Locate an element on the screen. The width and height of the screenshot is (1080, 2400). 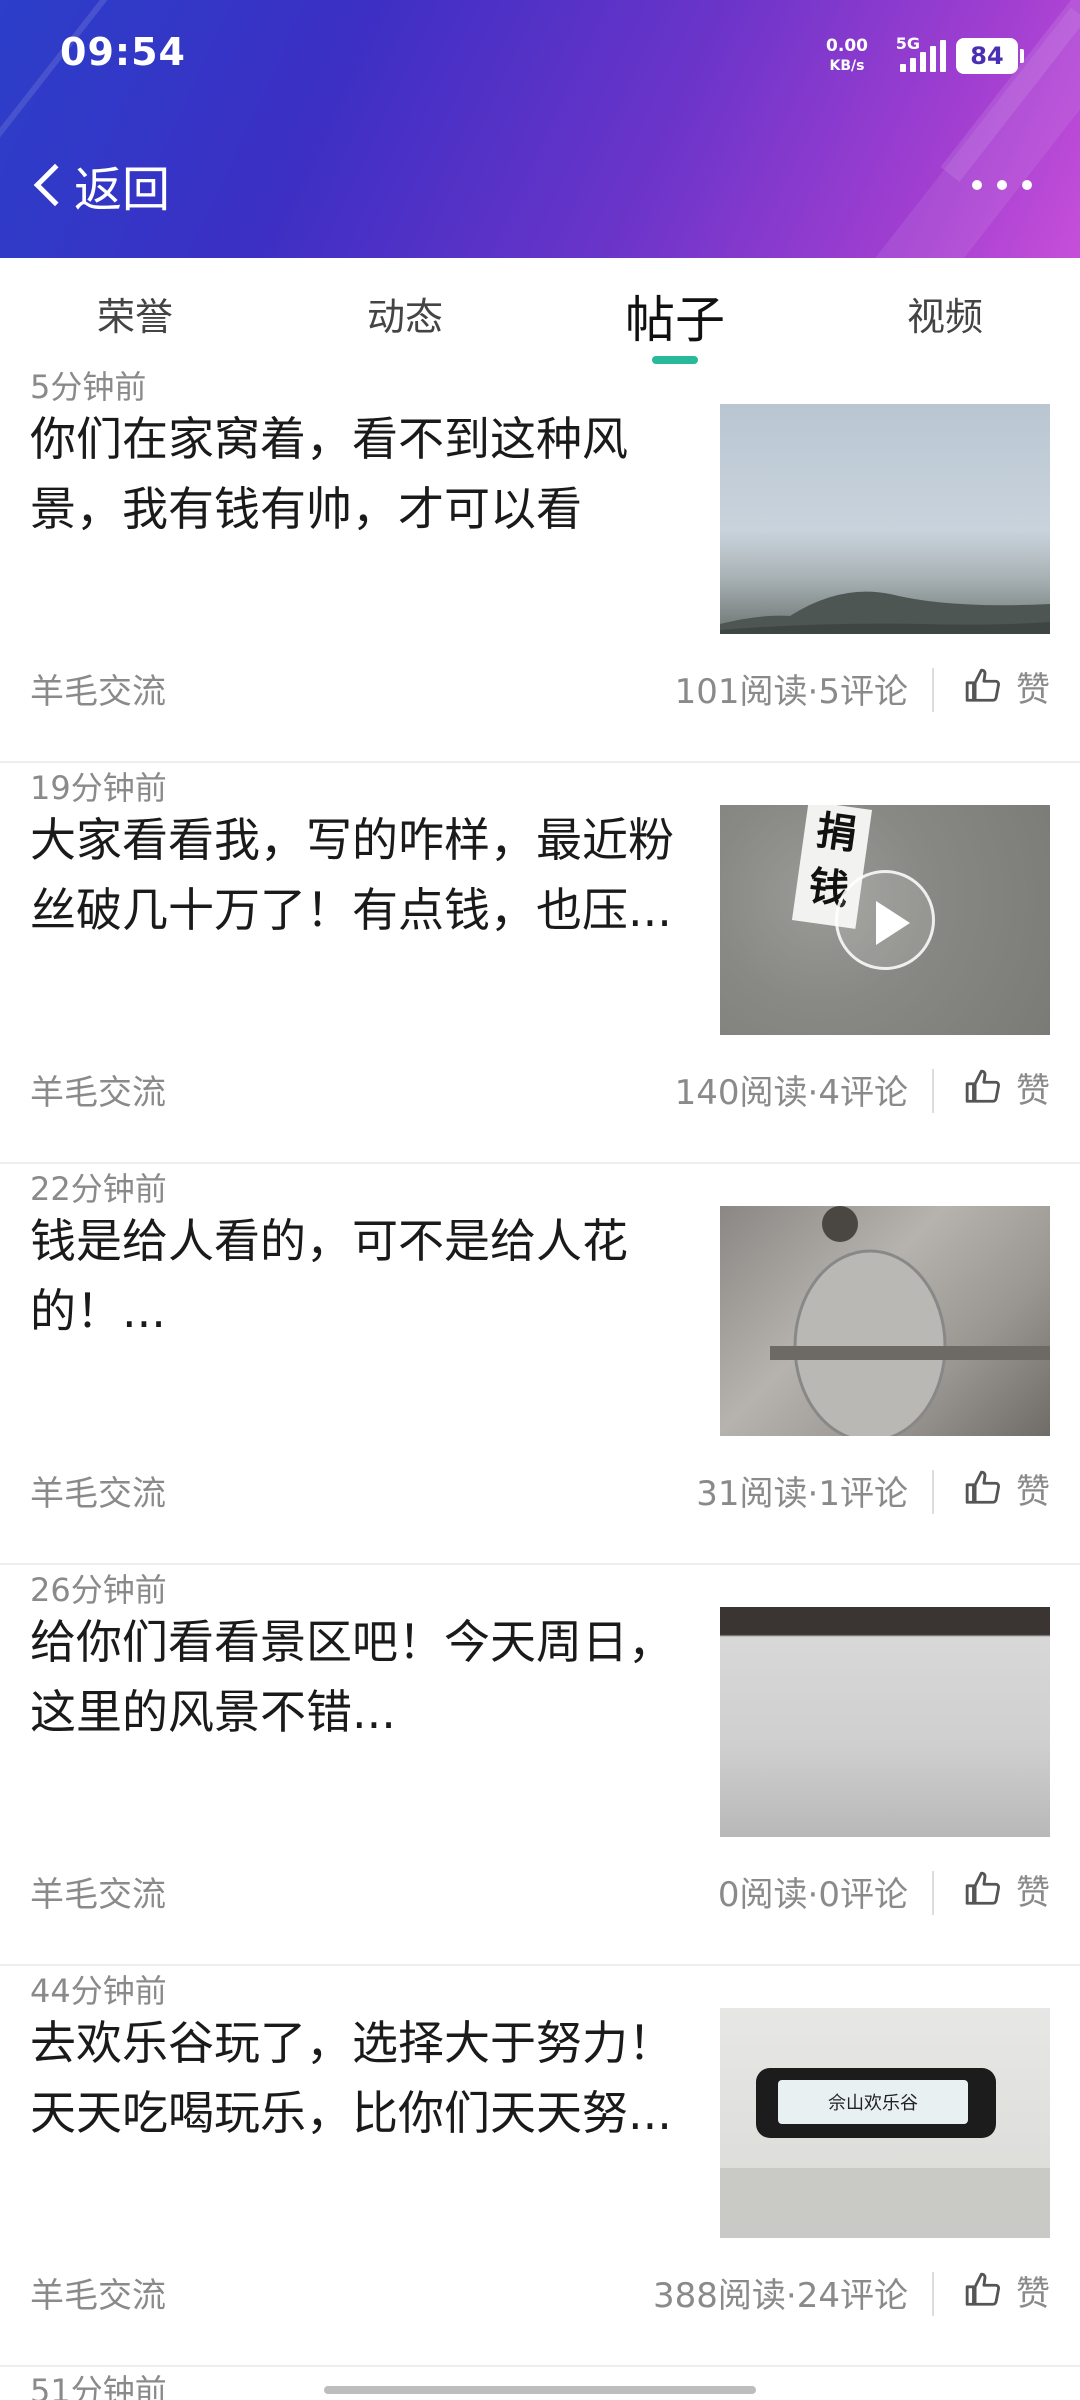
chevron-left-icon is located at coordinates (55, 185).